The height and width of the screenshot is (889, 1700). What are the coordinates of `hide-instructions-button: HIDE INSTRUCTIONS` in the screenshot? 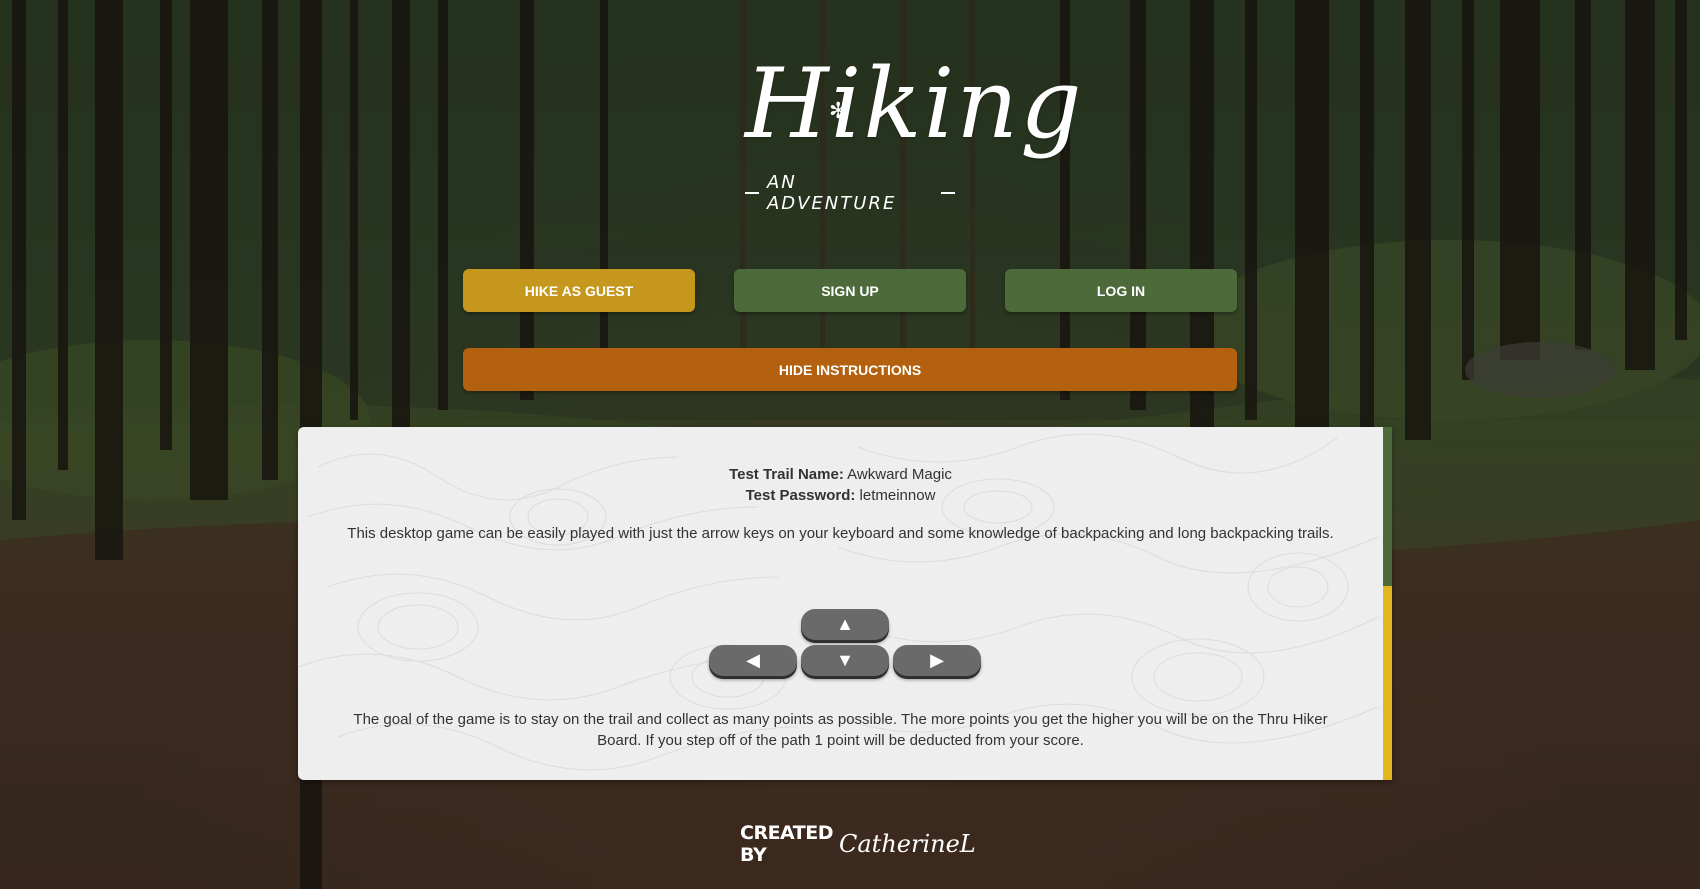 It's located at (850, 369).